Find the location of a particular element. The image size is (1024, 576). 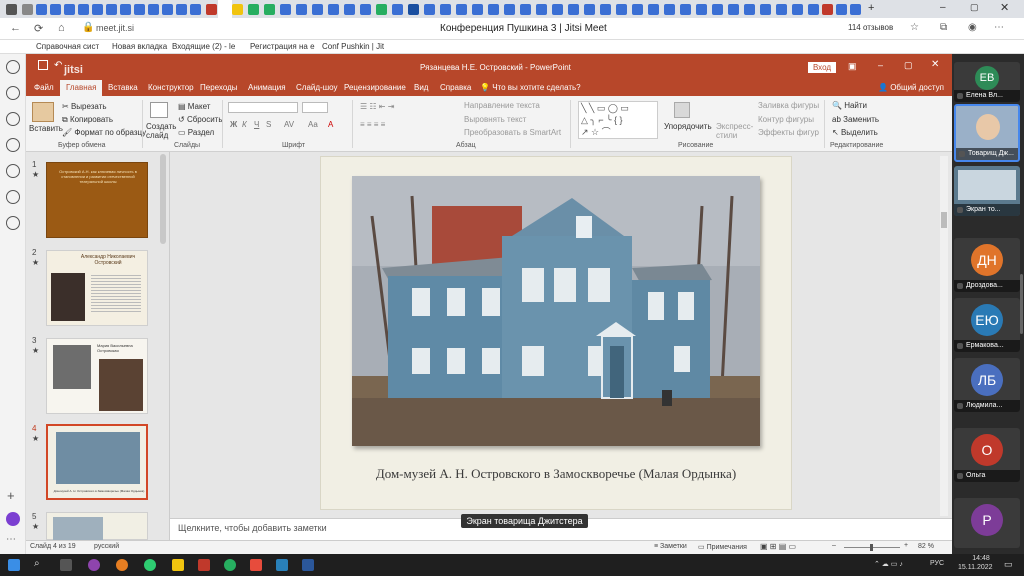

firefox-icon is located at coordinates (122, 565).